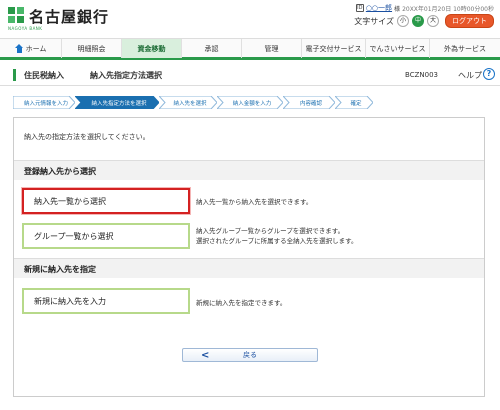 The height and width of the screenshot is (410, 500). I want to click on back-button: < 戻る, so click(250, 355).